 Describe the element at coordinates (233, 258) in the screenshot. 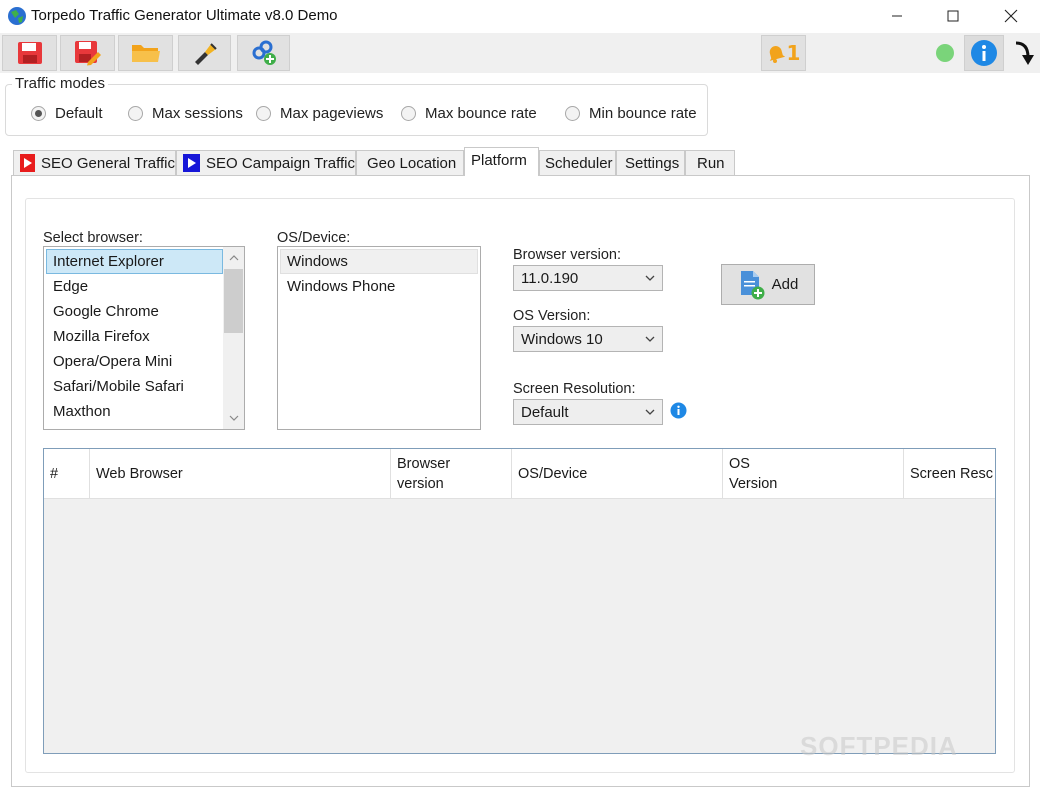

I see `scroll-up-icon` at that location.